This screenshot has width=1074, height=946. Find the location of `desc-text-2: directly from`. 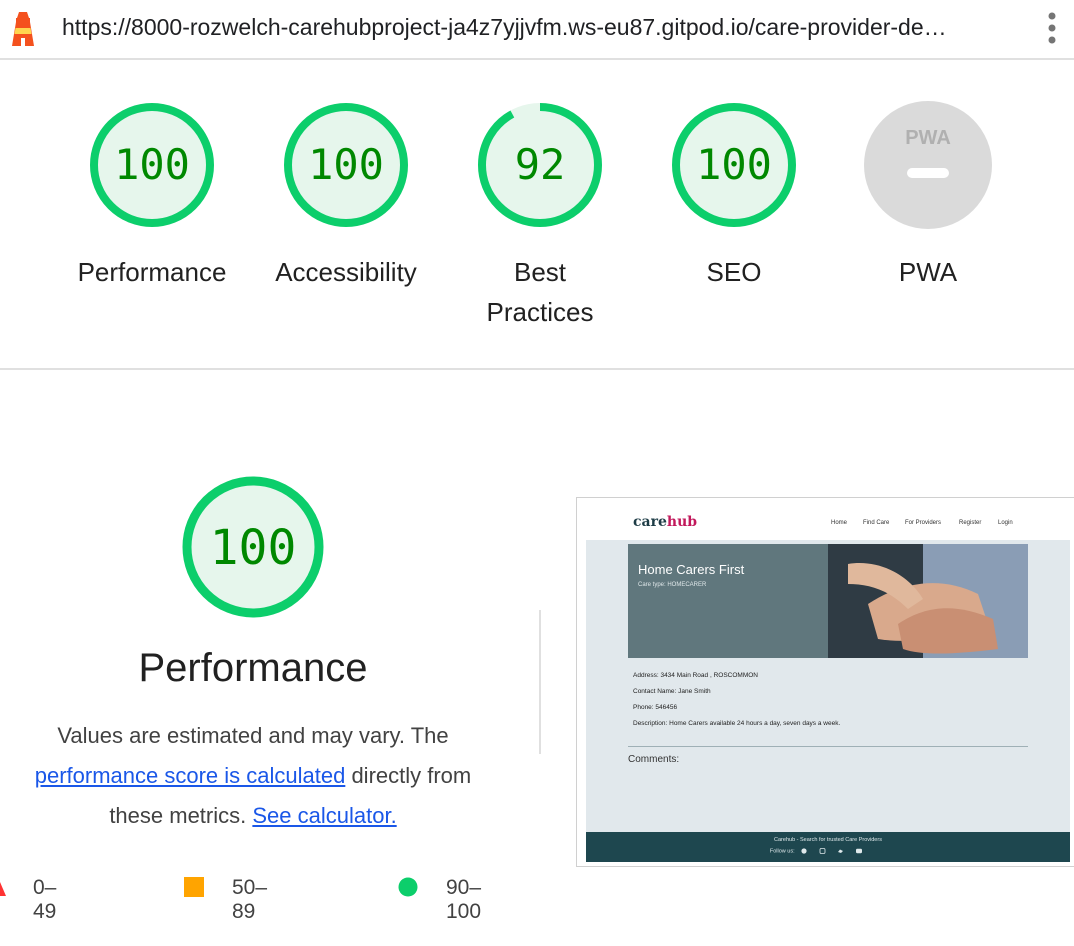

desc-text-2: directly from is located at coordinates (408, 775).